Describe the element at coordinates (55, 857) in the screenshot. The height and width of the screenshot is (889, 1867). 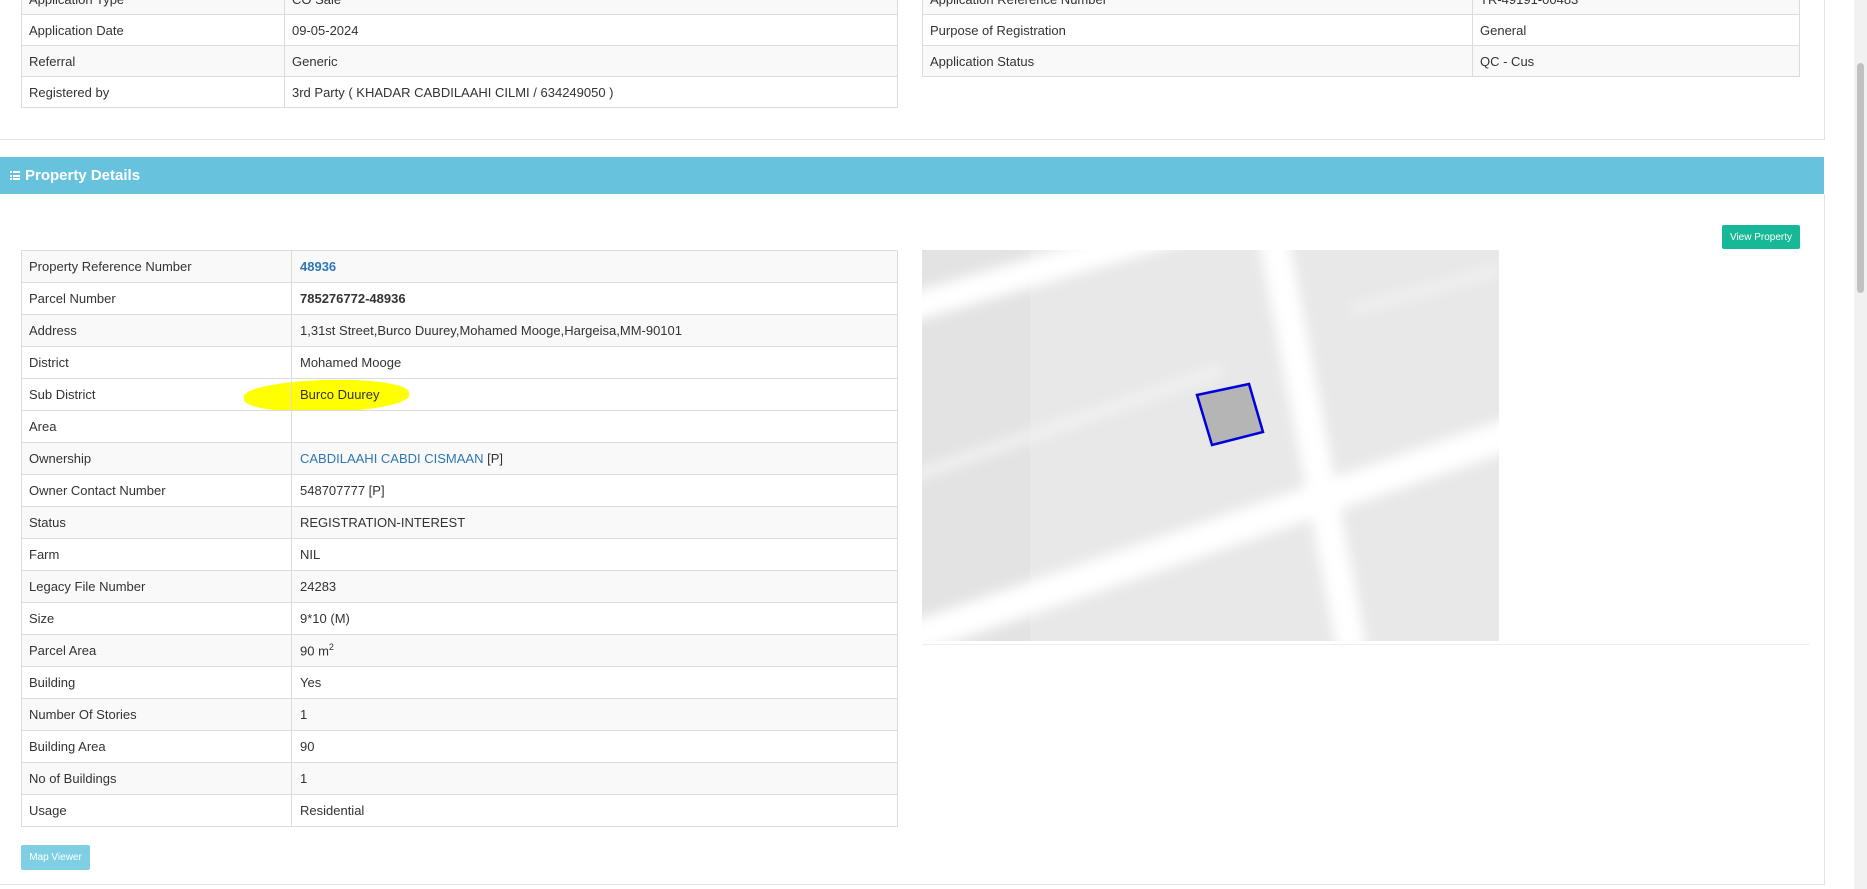
I see `map-viewer-button: Map Viewer` at that location.